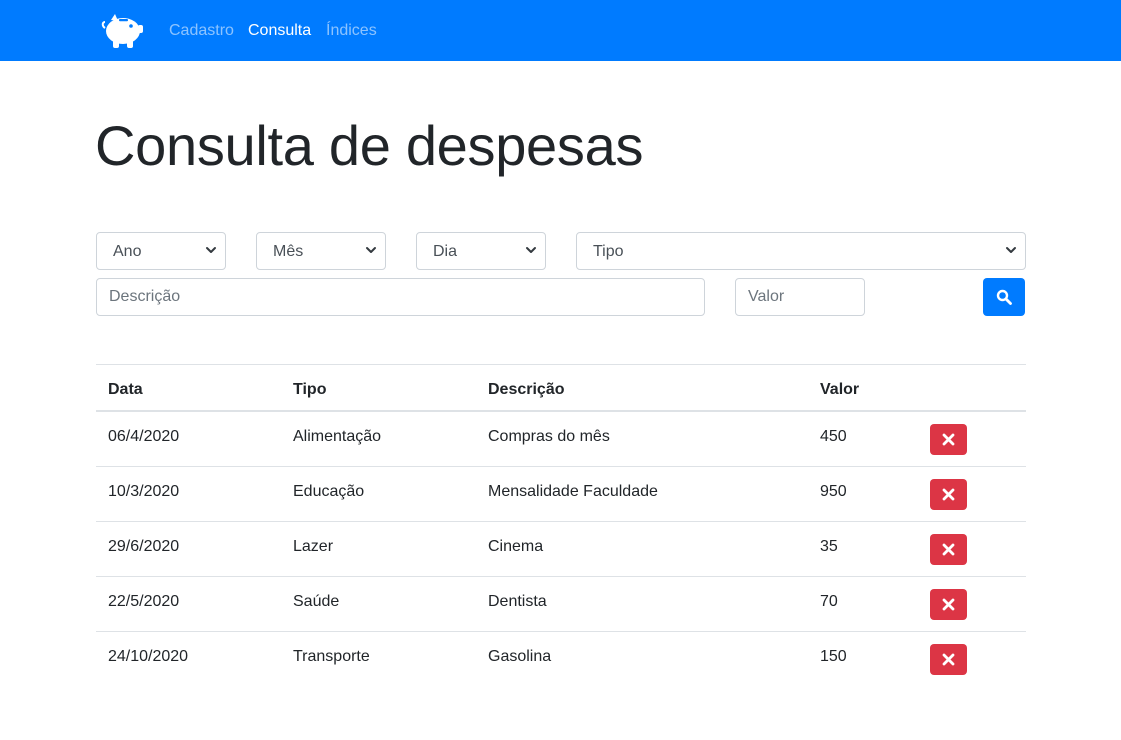 Image resolution: width=1121 pixels, height=740 pixels. What do you see at coordinates (517, 601) in the screenshot?
I see `cell-descricao: Dentista` at bounding box center [517, 601].